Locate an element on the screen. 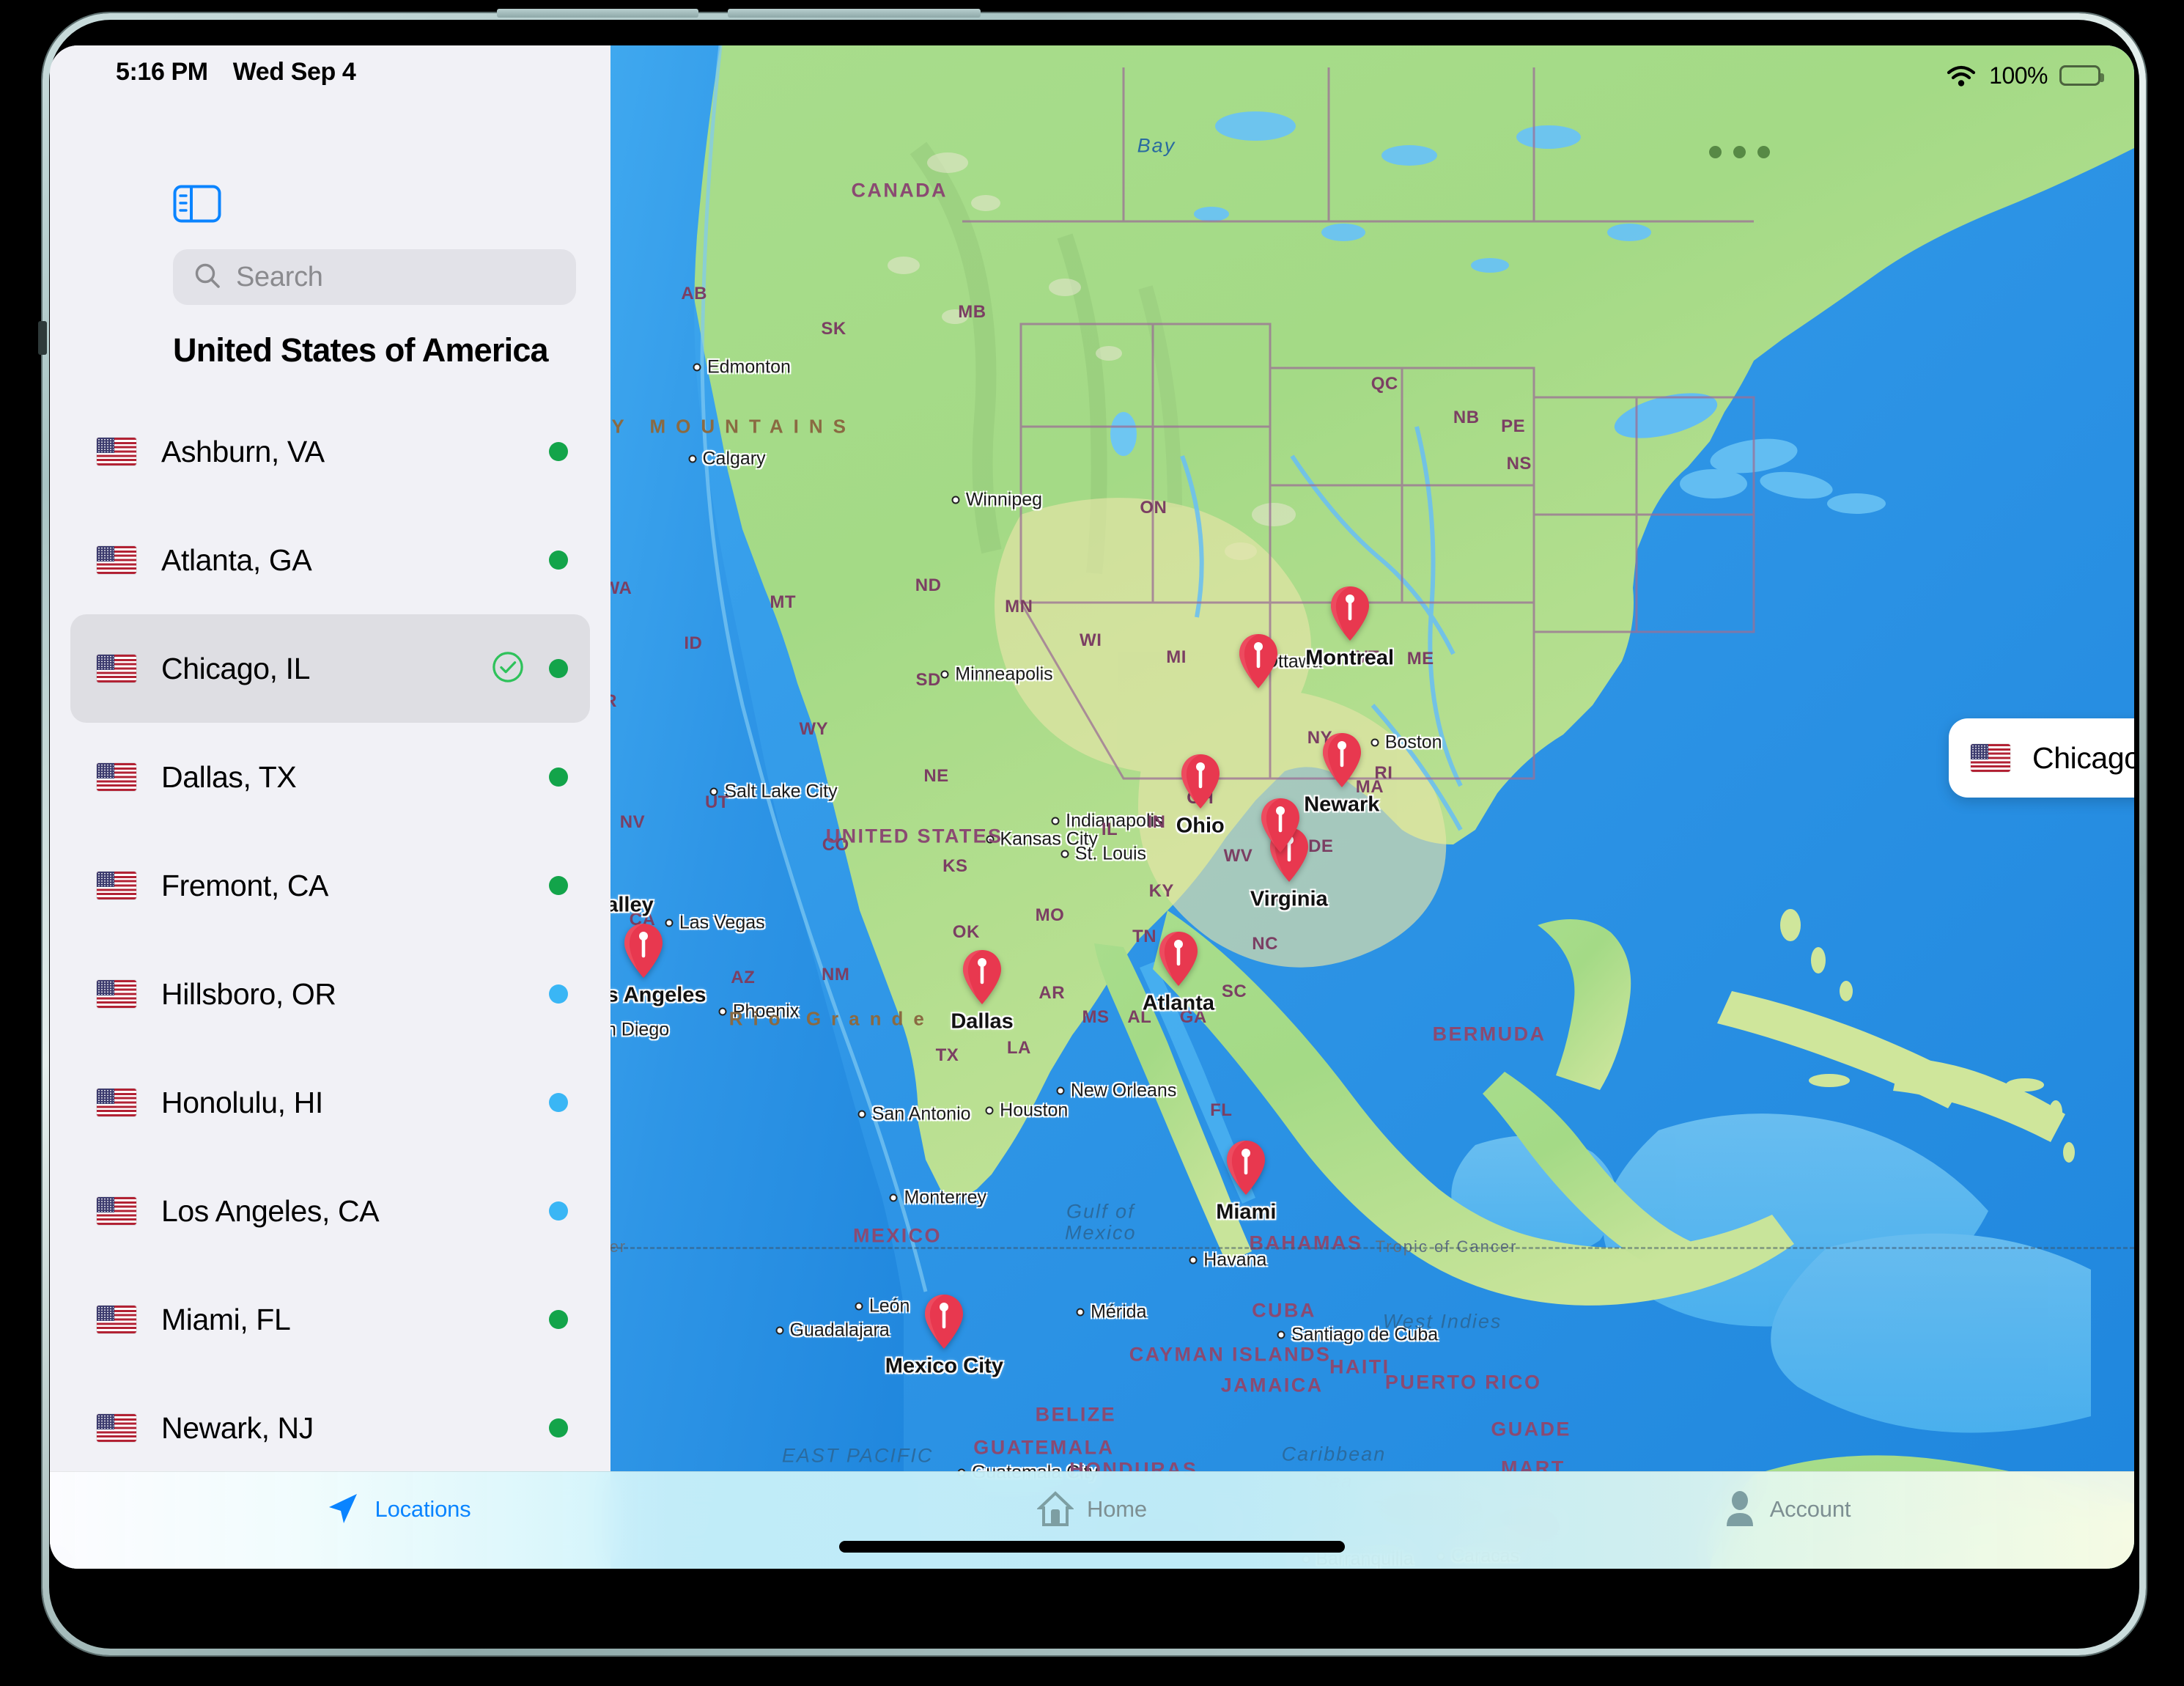 This screenshot has height=1686, width=2184. tab-bar: Locations Home Account is located at coordinates (1092, 1520).